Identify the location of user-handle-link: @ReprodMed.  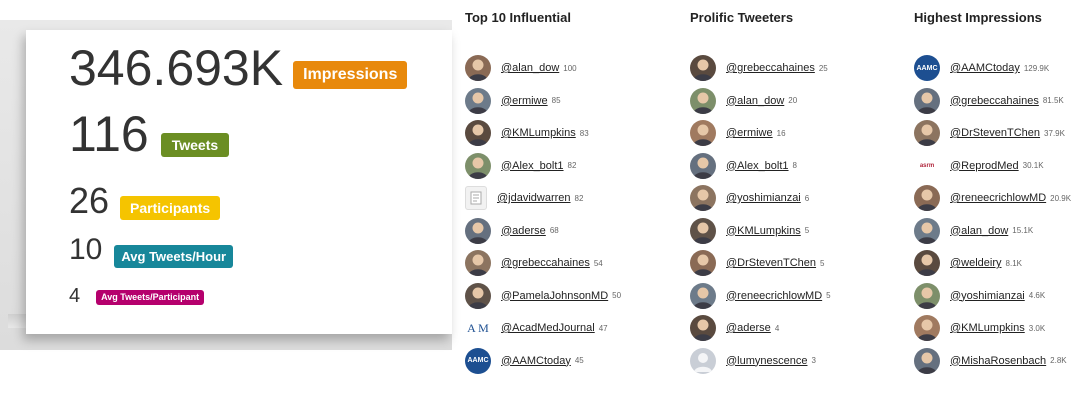
(984, 166).